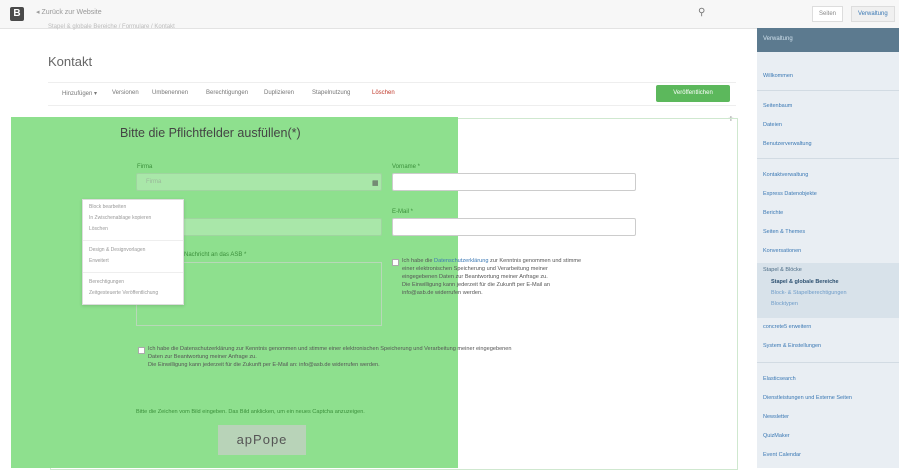 The image size is (899, 470). I want to click on sidebar-item-stacks: Stapel & Blöcke, so click(782, 270).